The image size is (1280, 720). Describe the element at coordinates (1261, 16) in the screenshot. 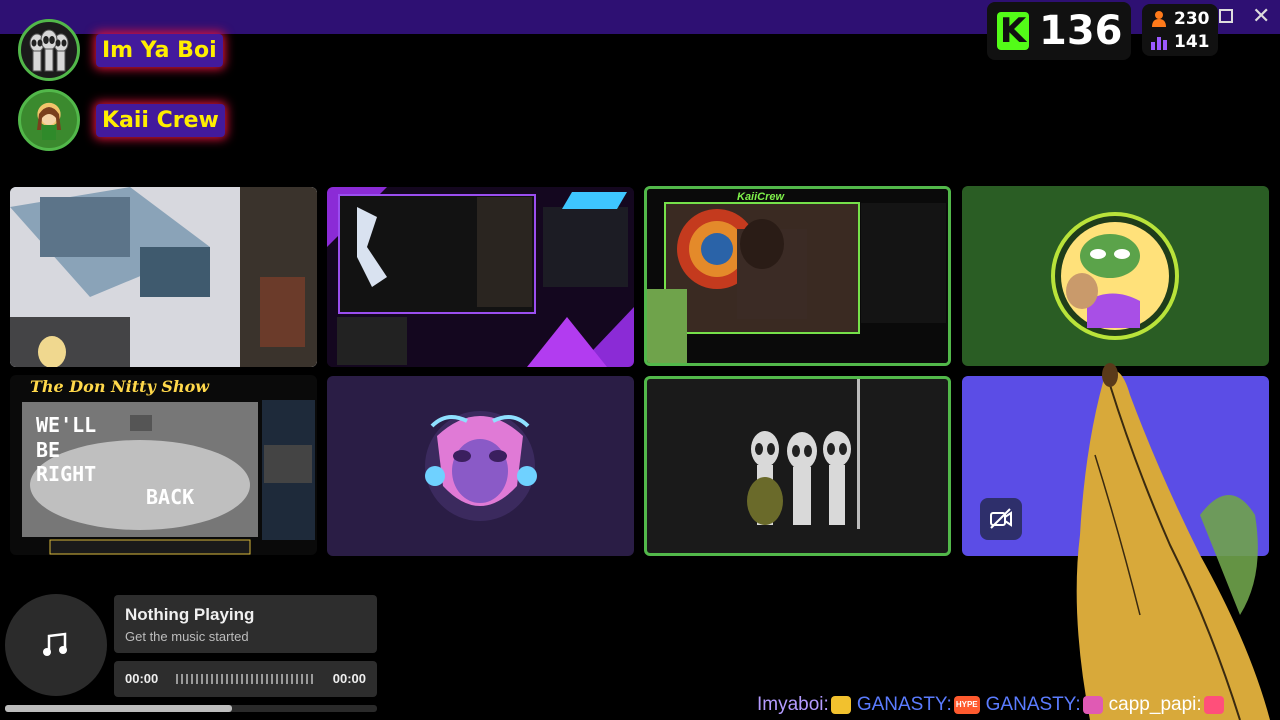

I see `close-button: ✕` at that location.